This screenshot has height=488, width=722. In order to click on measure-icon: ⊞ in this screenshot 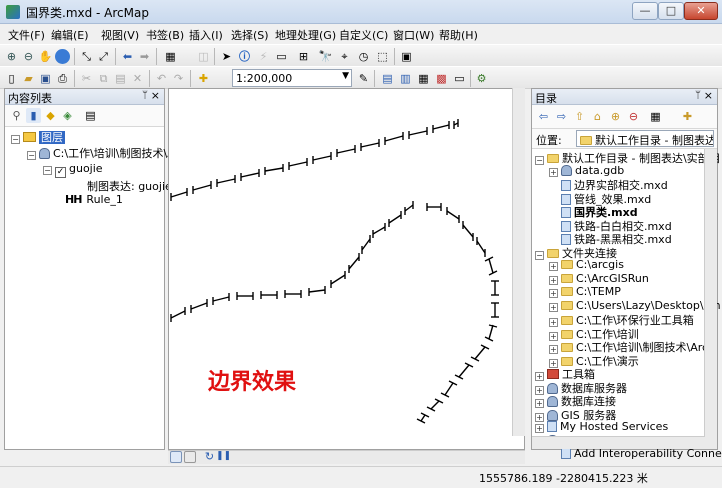, I will do `click(303, 56)`.